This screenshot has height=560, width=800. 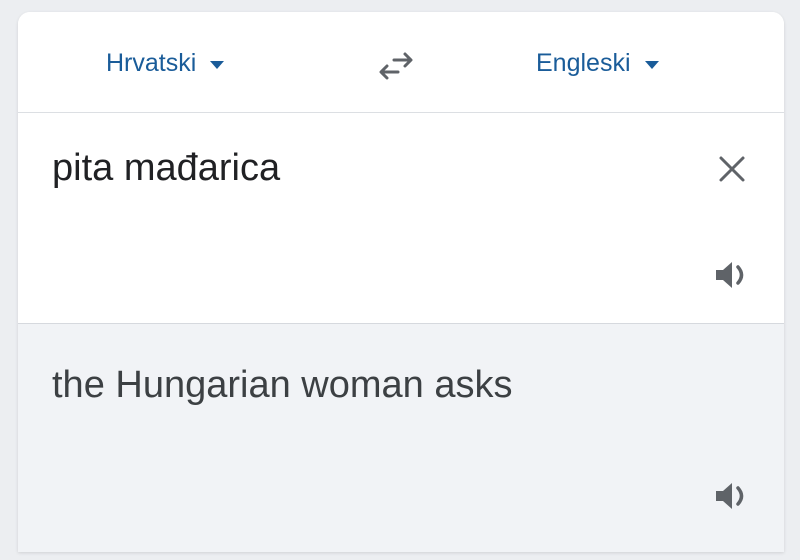 What do you see at coordinates (151, 62) in the screenshot?
I see `source-language-label: Hrvatski` at bounding box center [151, 62].